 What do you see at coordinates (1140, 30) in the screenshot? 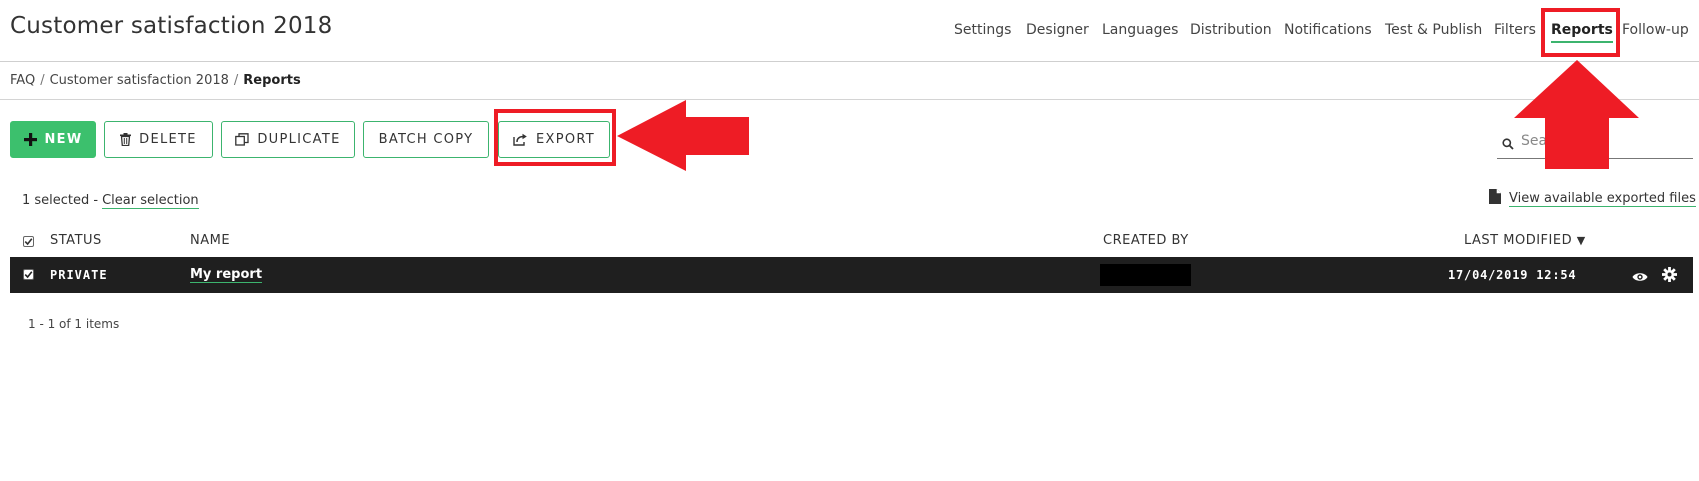
I see `tab-languages: Languages` at bounding box center [1140, 30].